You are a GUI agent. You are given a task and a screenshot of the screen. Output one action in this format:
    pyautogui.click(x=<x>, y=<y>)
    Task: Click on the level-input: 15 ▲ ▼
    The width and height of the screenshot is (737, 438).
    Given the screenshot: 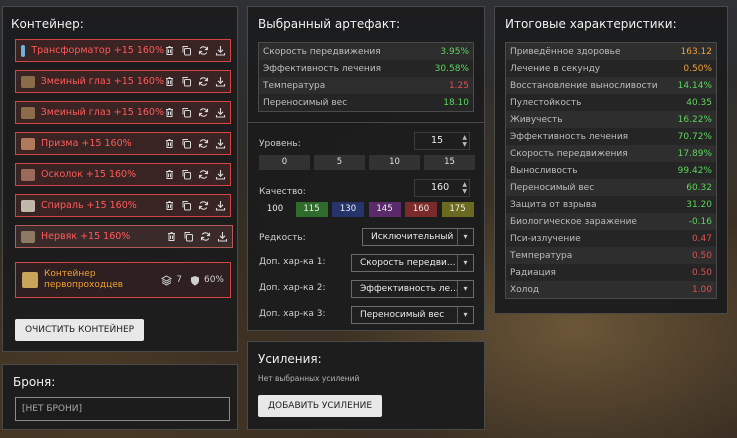 What is the action you would take?
    pyautogui.click(x=442, y=141)
    